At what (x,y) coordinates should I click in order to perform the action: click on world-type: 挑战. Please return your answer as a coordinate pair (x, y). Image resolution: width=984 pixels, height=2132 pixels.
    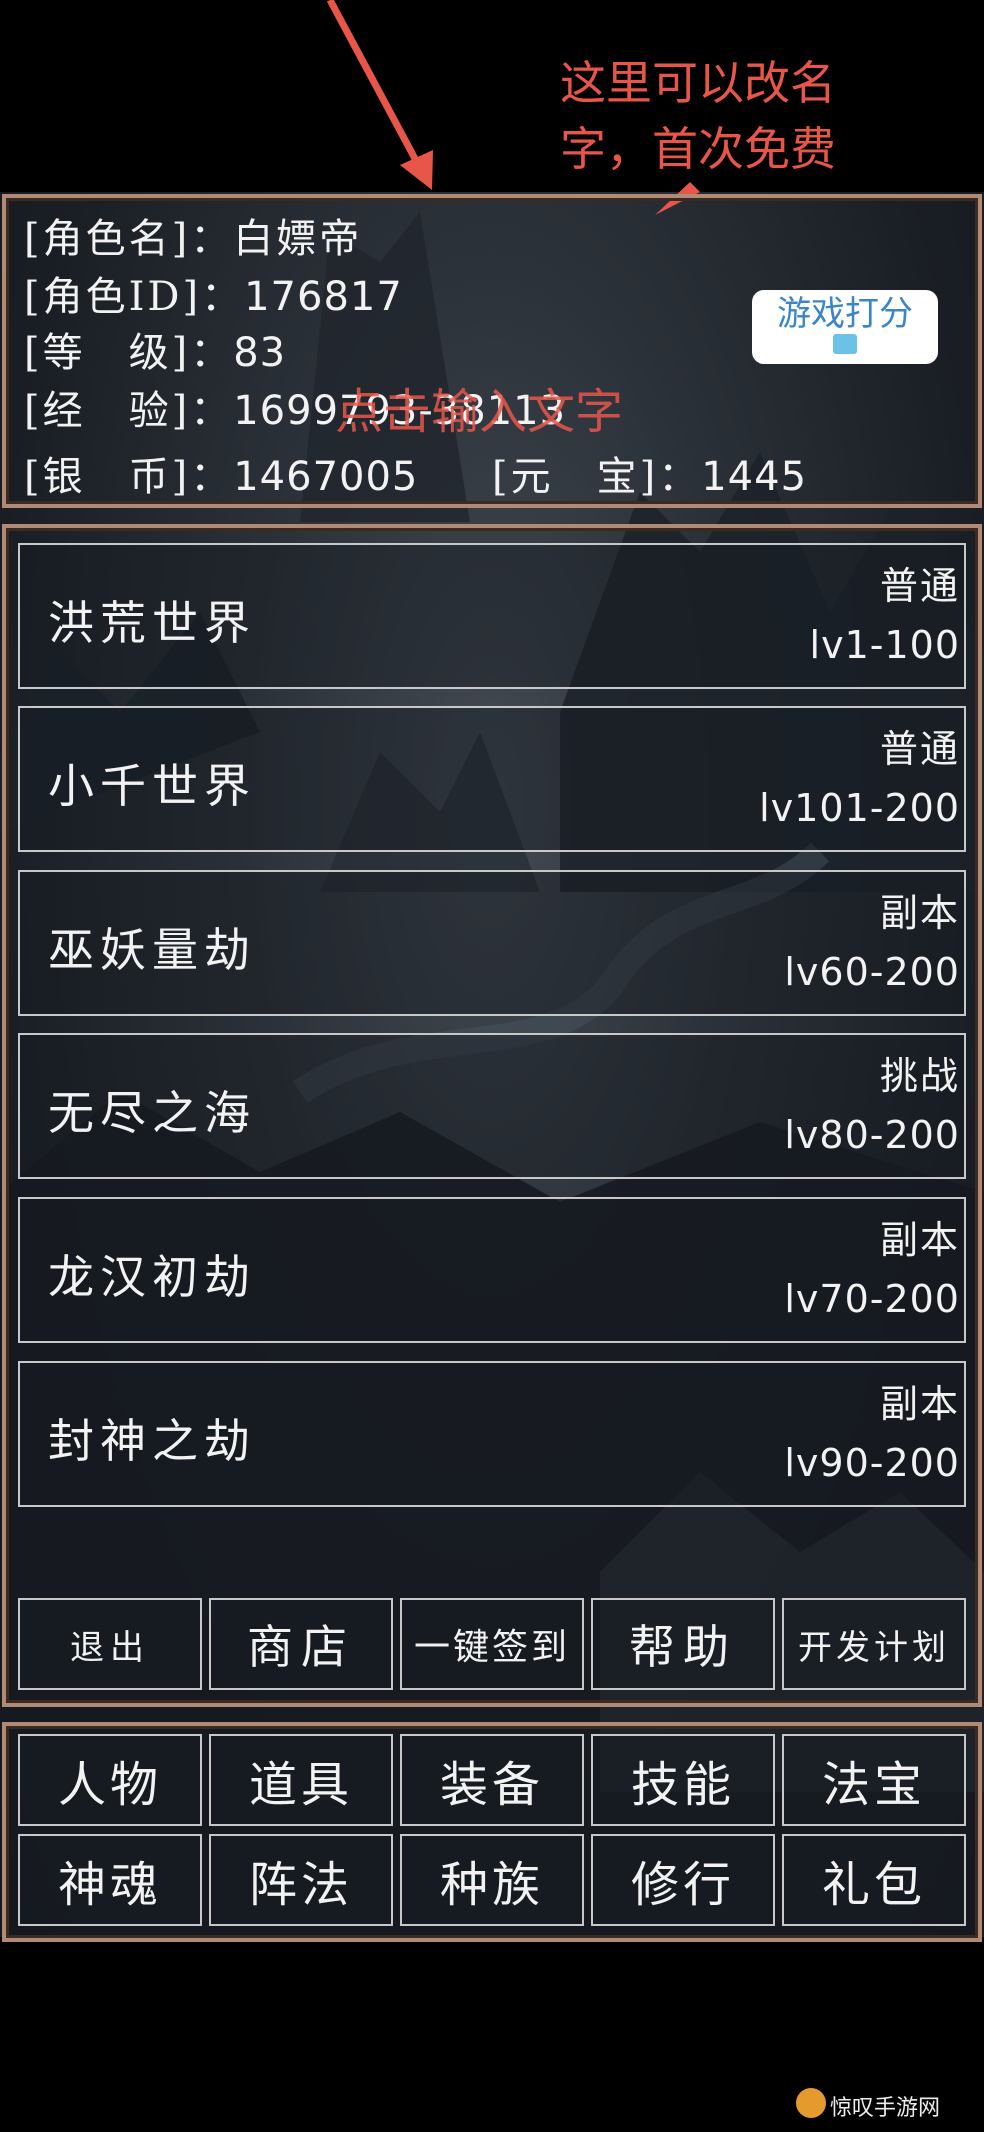
    Looking at the image, I should click on (919, 1076).